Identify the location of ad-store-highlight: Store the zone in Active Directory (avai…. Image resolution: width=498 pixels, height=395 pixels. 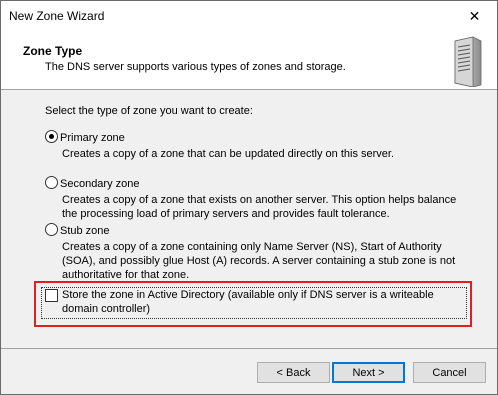
(253, 304).